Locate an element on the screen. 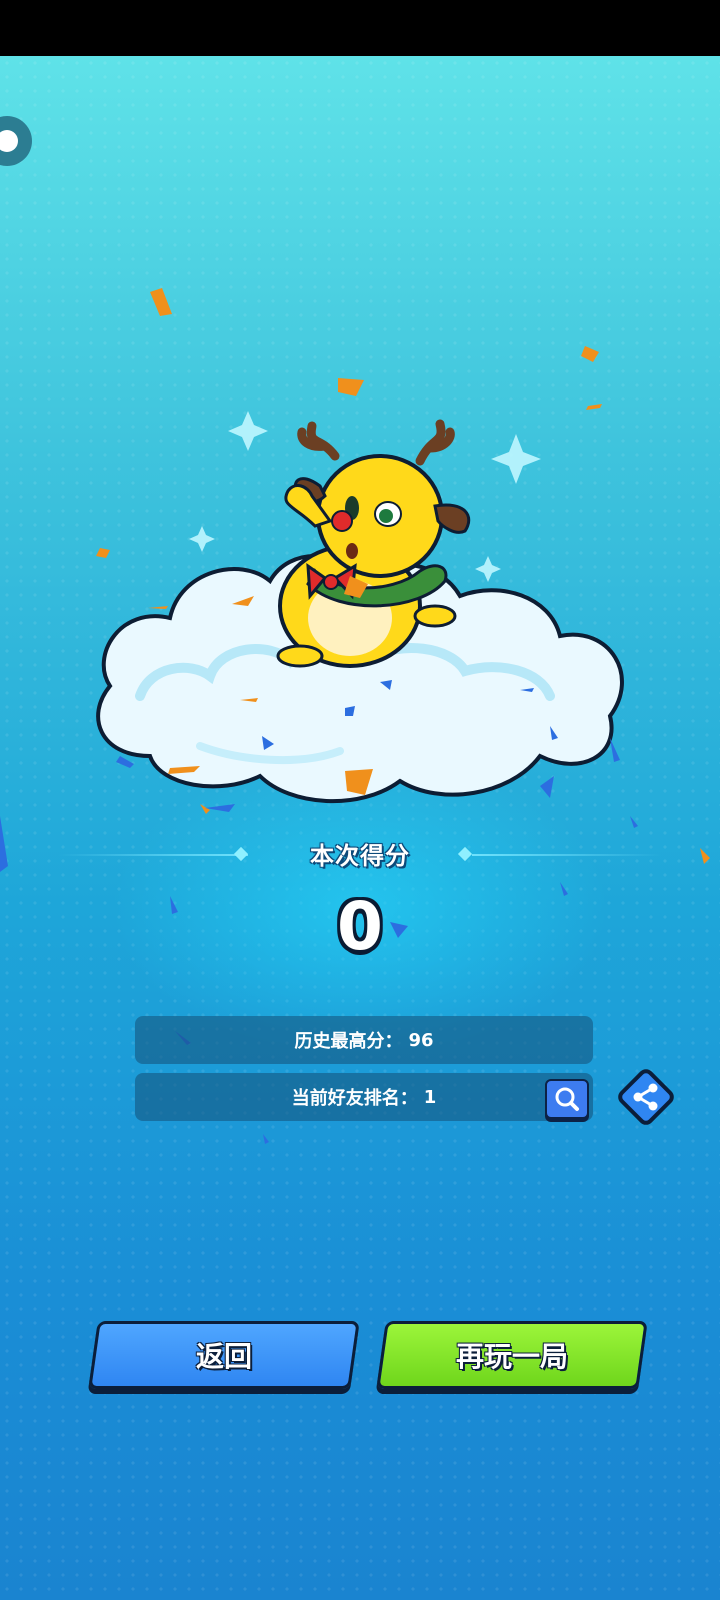  friend-rank-label: 当前好友排名： is located at coordinates (354, 1098).